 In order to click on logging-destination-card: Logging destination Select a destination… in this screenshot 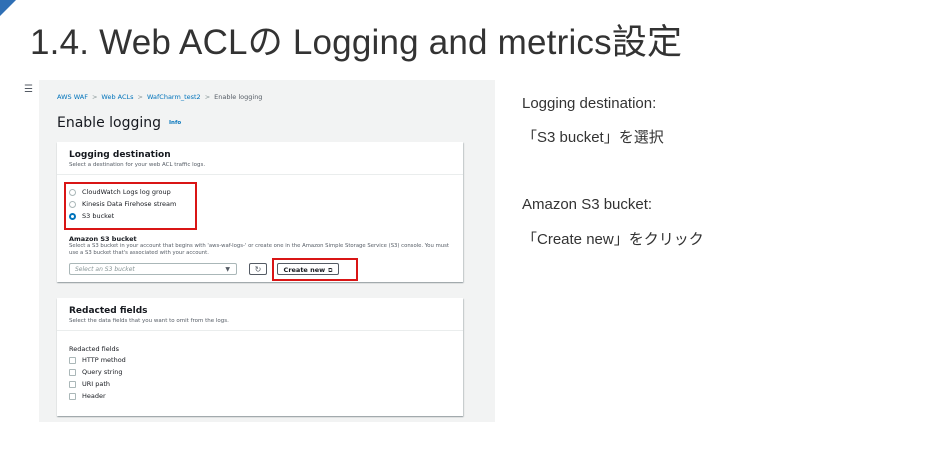, I will do `click(260, 212)`.